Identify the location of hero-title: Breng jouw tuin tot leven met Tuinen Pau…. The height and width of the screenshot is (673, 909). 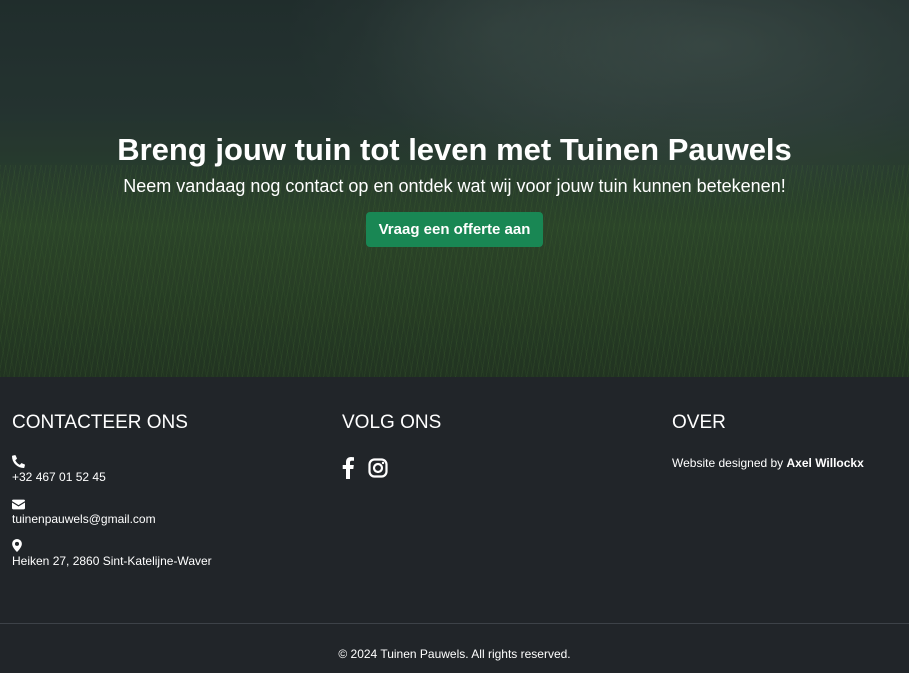
(454, 149).